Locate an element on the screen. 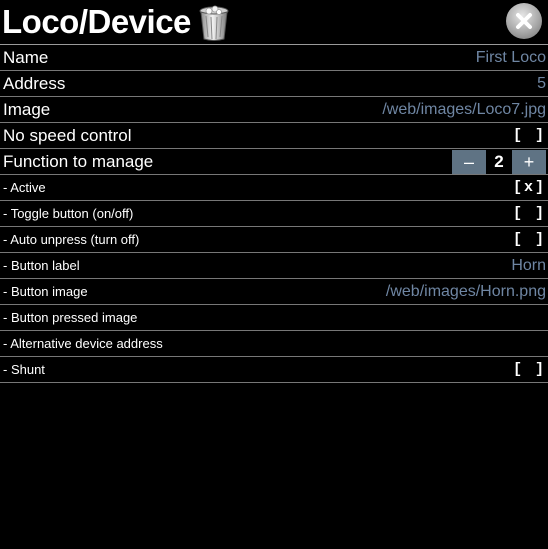  active-checkbox: [x] is located at coordinates (529, 188).